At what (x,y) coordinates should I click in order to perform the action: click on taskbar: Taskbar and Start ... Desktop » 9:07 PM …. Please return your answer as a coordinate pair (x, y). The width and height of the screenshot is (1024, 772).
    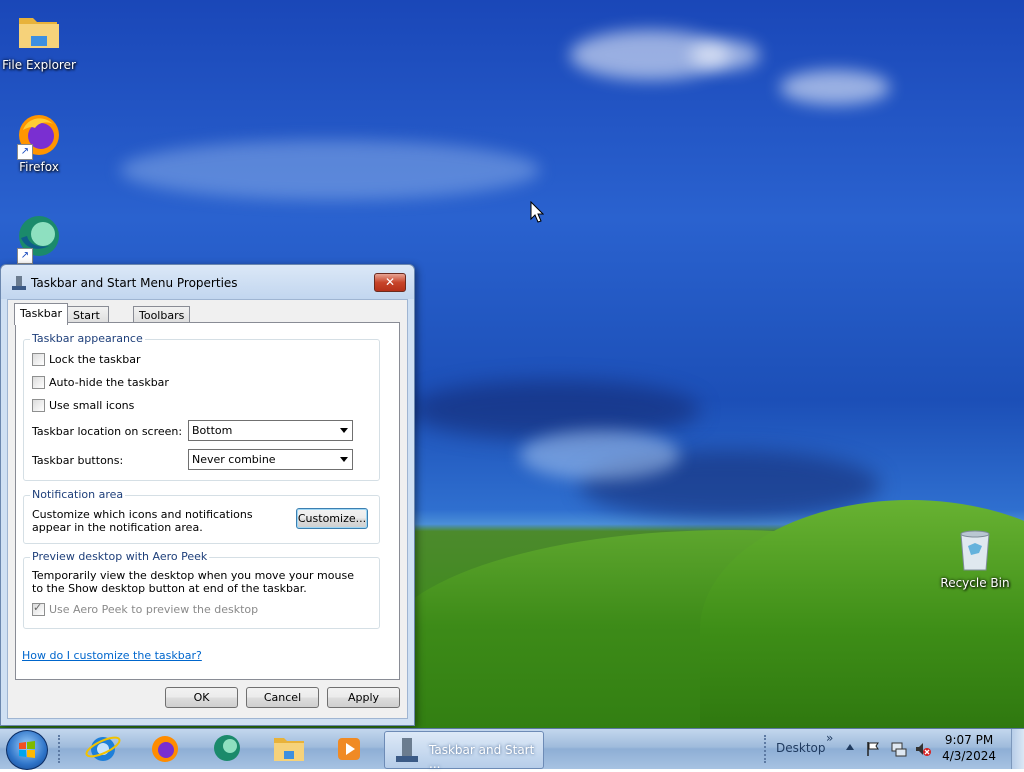
    Looking at the image, I should click on (512, 749).